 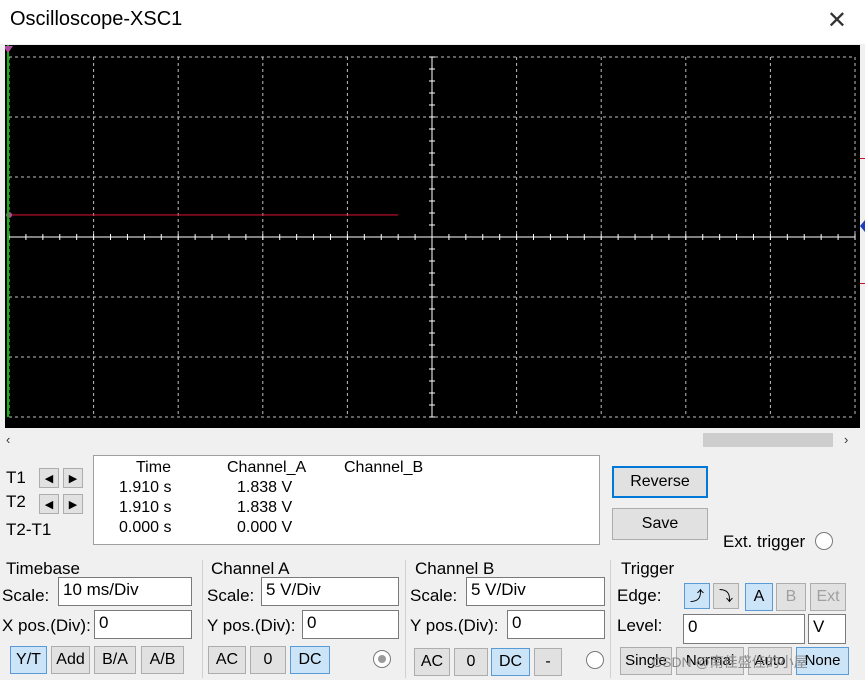 I want to click on readout-t1-time: 1.910 s, so click(x=145, y=487).